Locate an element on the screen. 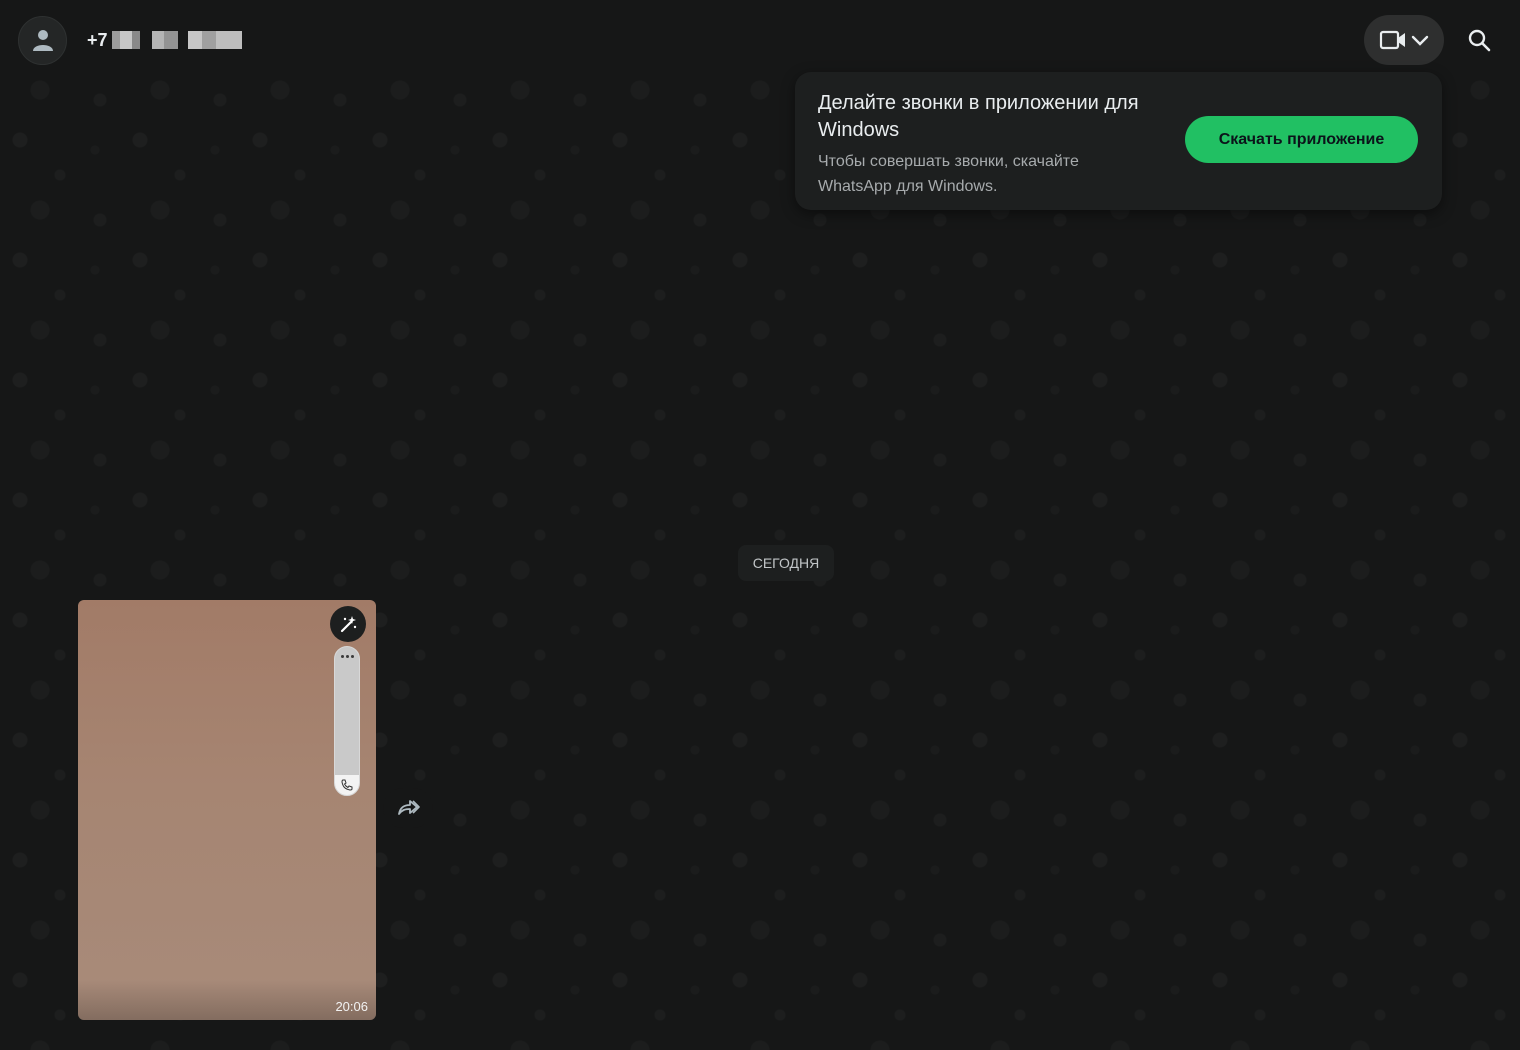  search-icon is located at coordinates (1479, 40).